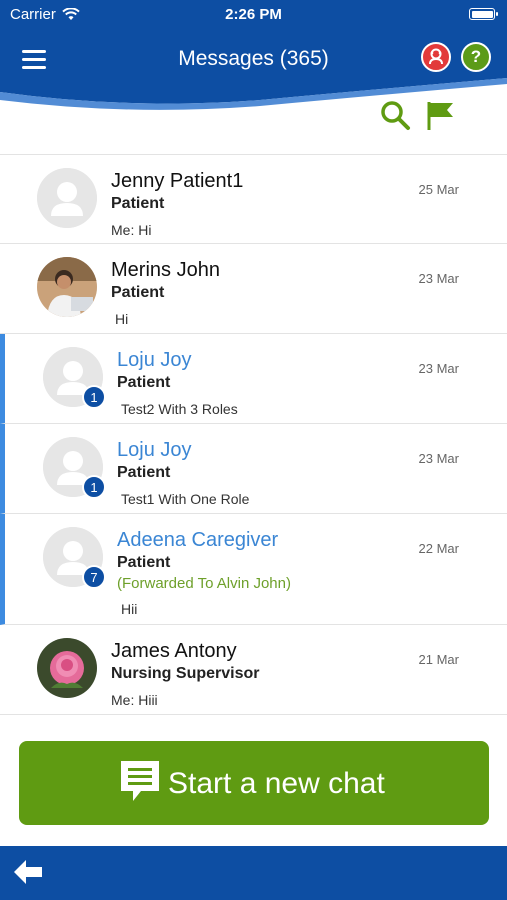 Image resolution: width=507 pixels, height=900 pixels. Describe the element at coordinates (174, 651) in the screenshot. I see `contact-name: James Antony` at that location.